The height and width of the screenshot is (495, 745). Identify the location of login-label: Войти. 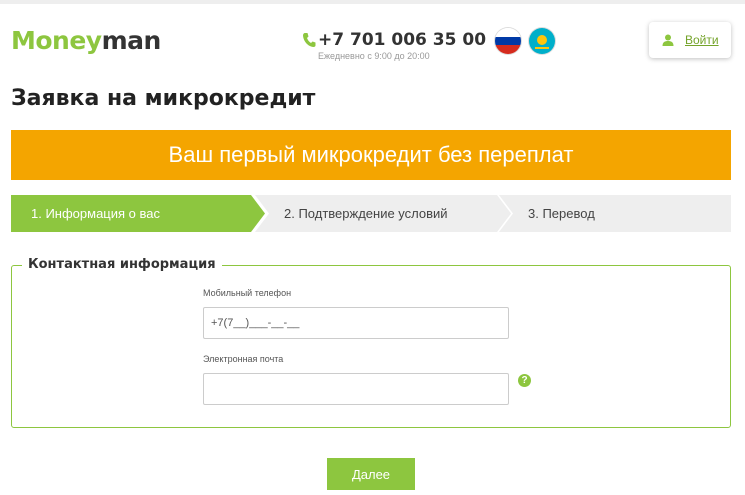
(702, 40).